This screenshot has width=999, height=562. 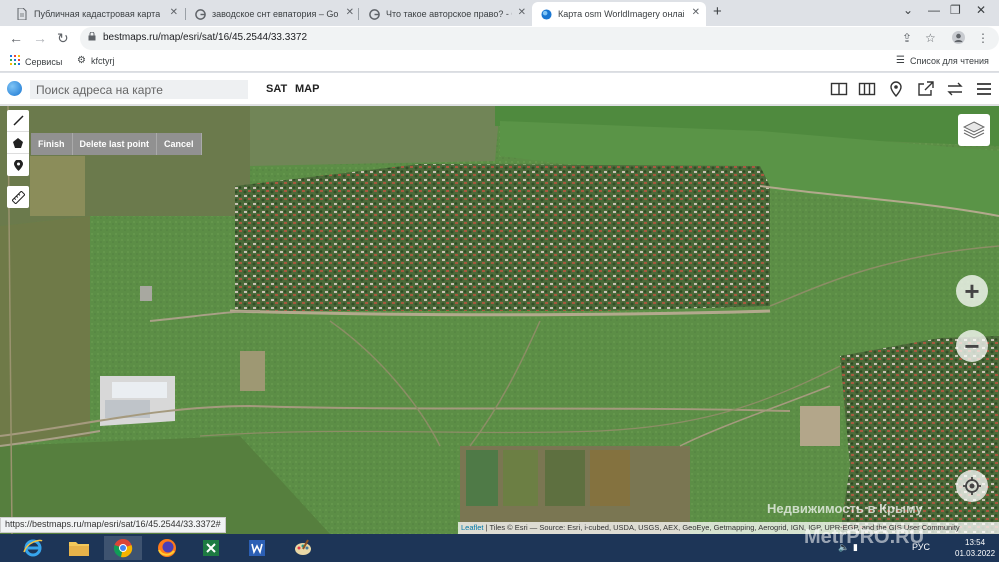 What do you see at coordinates (845, 508) in the screenshot?
I see `watermark-text: Недвижимость в Крыму` at bounding box center [845, 508].